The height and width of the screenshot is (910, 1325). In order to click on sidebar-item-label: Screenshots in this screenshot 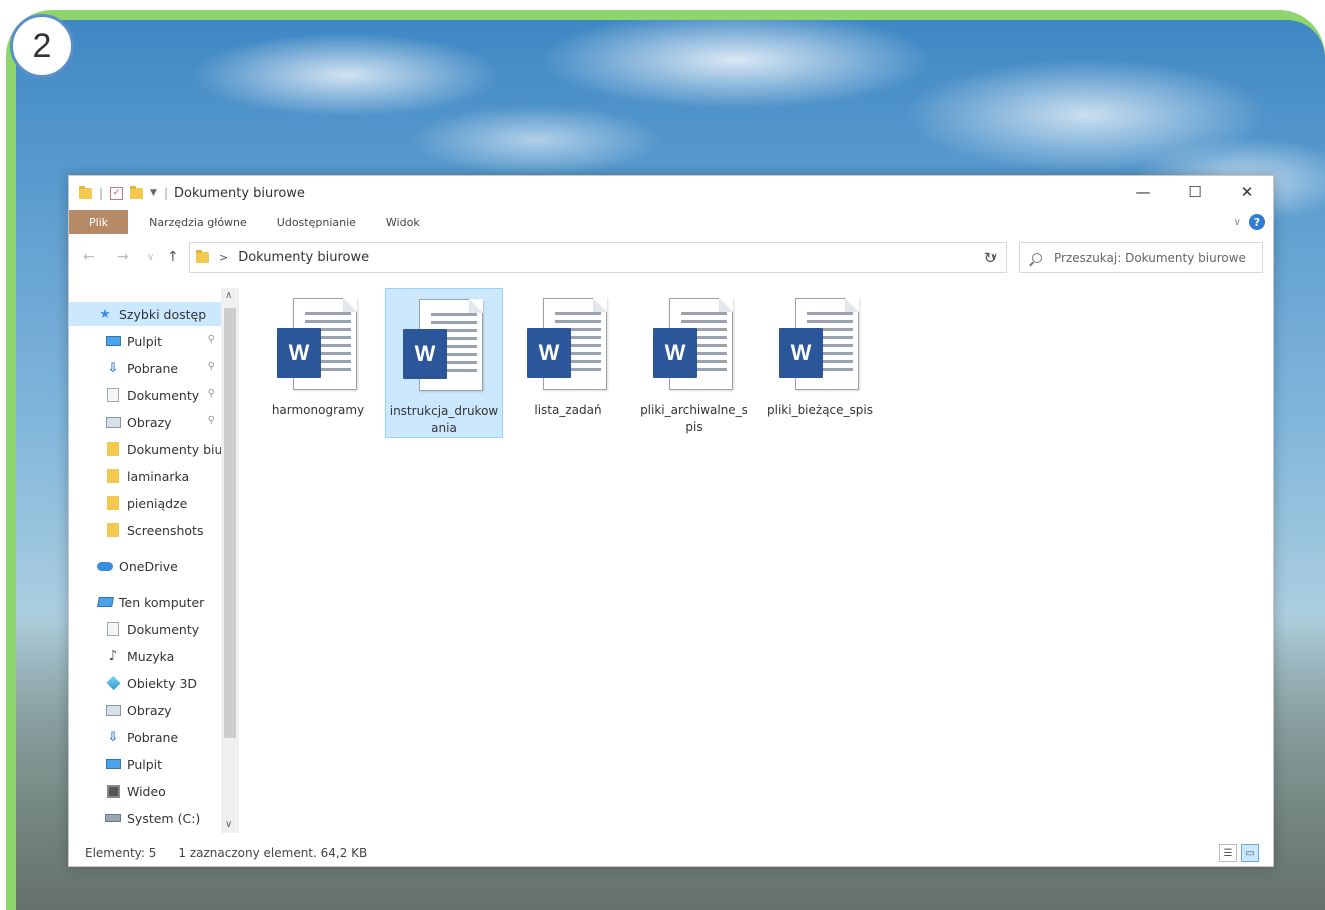, I will do `click(165, 530)`.